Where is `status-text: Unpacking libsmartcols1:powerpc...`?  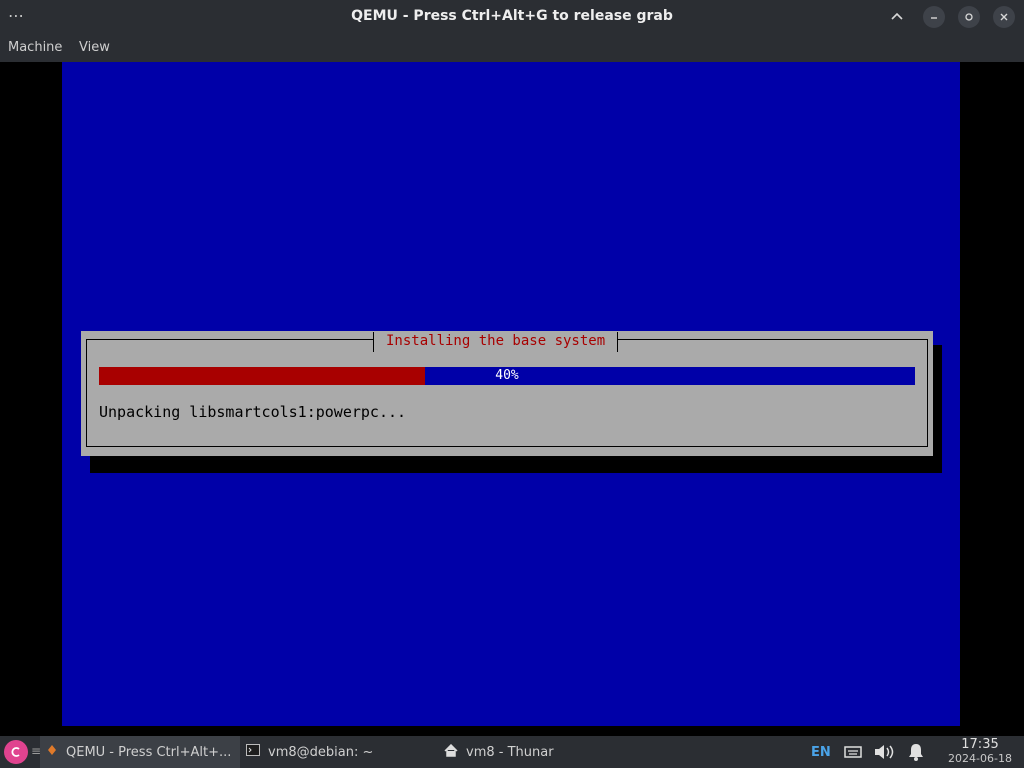
status-text: Unpacking libsmartcols1:powerpc... is located at coordinates (253, 412).